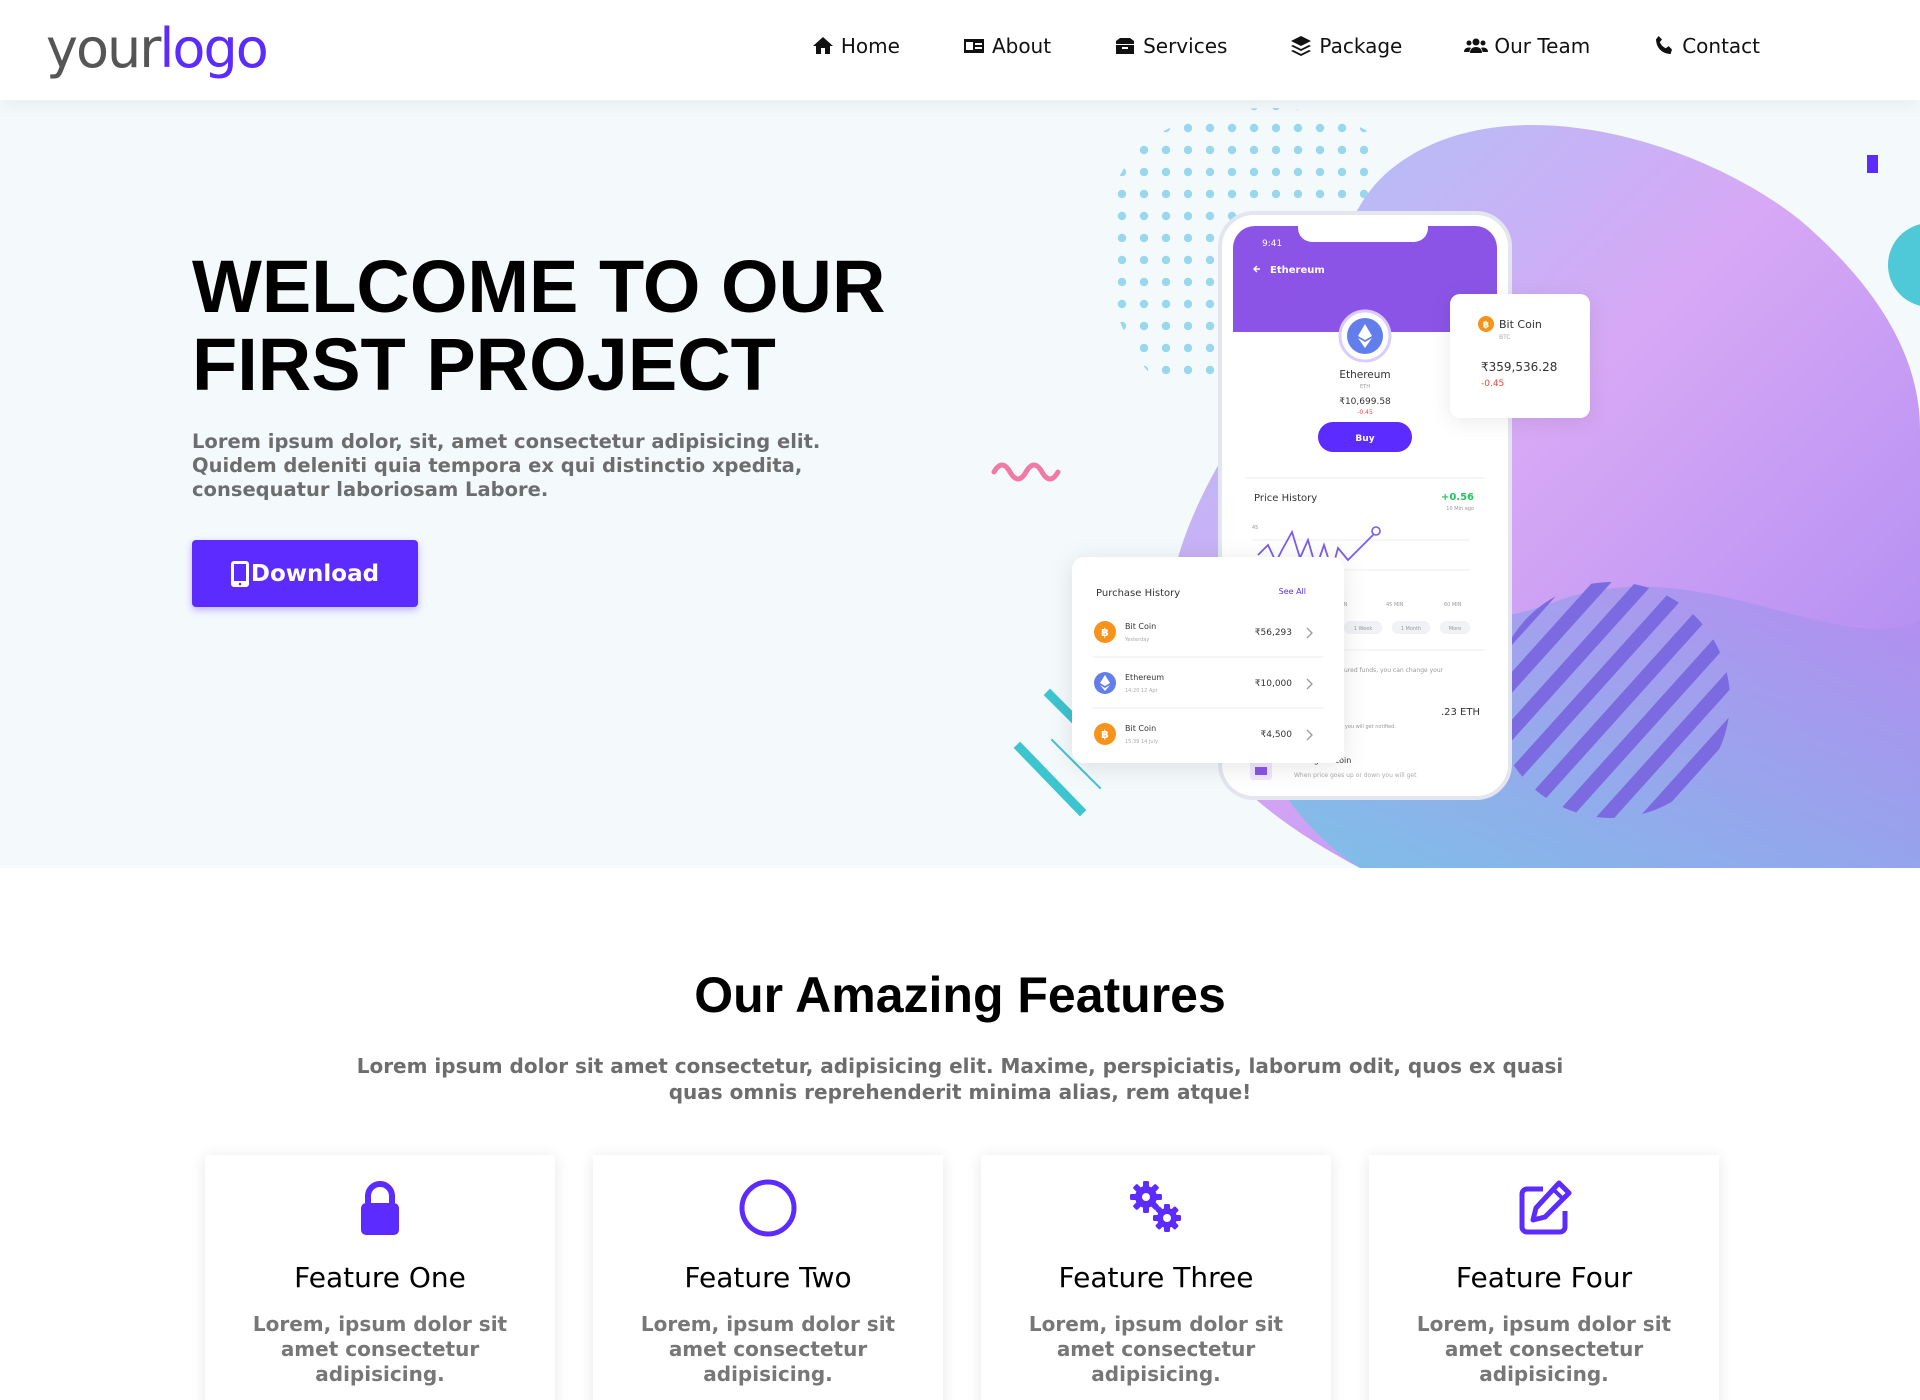 This screenshot has width=1920, height=1400. I want to click on nav-services-label: Services, so click(1185, 46).